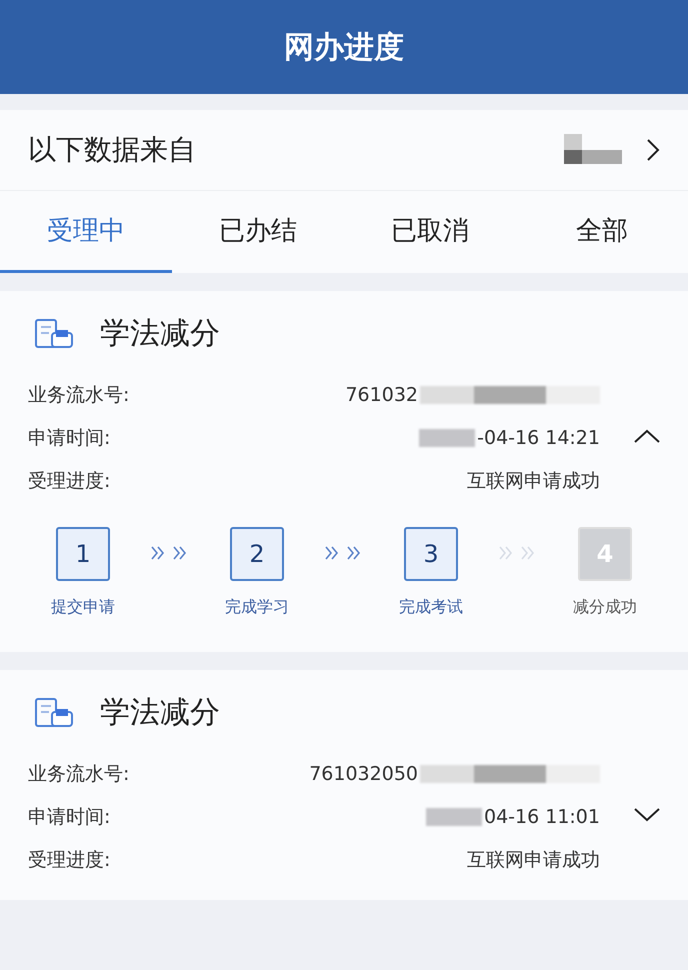 The image size is (688, 970). Describe the element at coordinates (430, 232) in the screenshot. I see `tab: 已取消` at that location.